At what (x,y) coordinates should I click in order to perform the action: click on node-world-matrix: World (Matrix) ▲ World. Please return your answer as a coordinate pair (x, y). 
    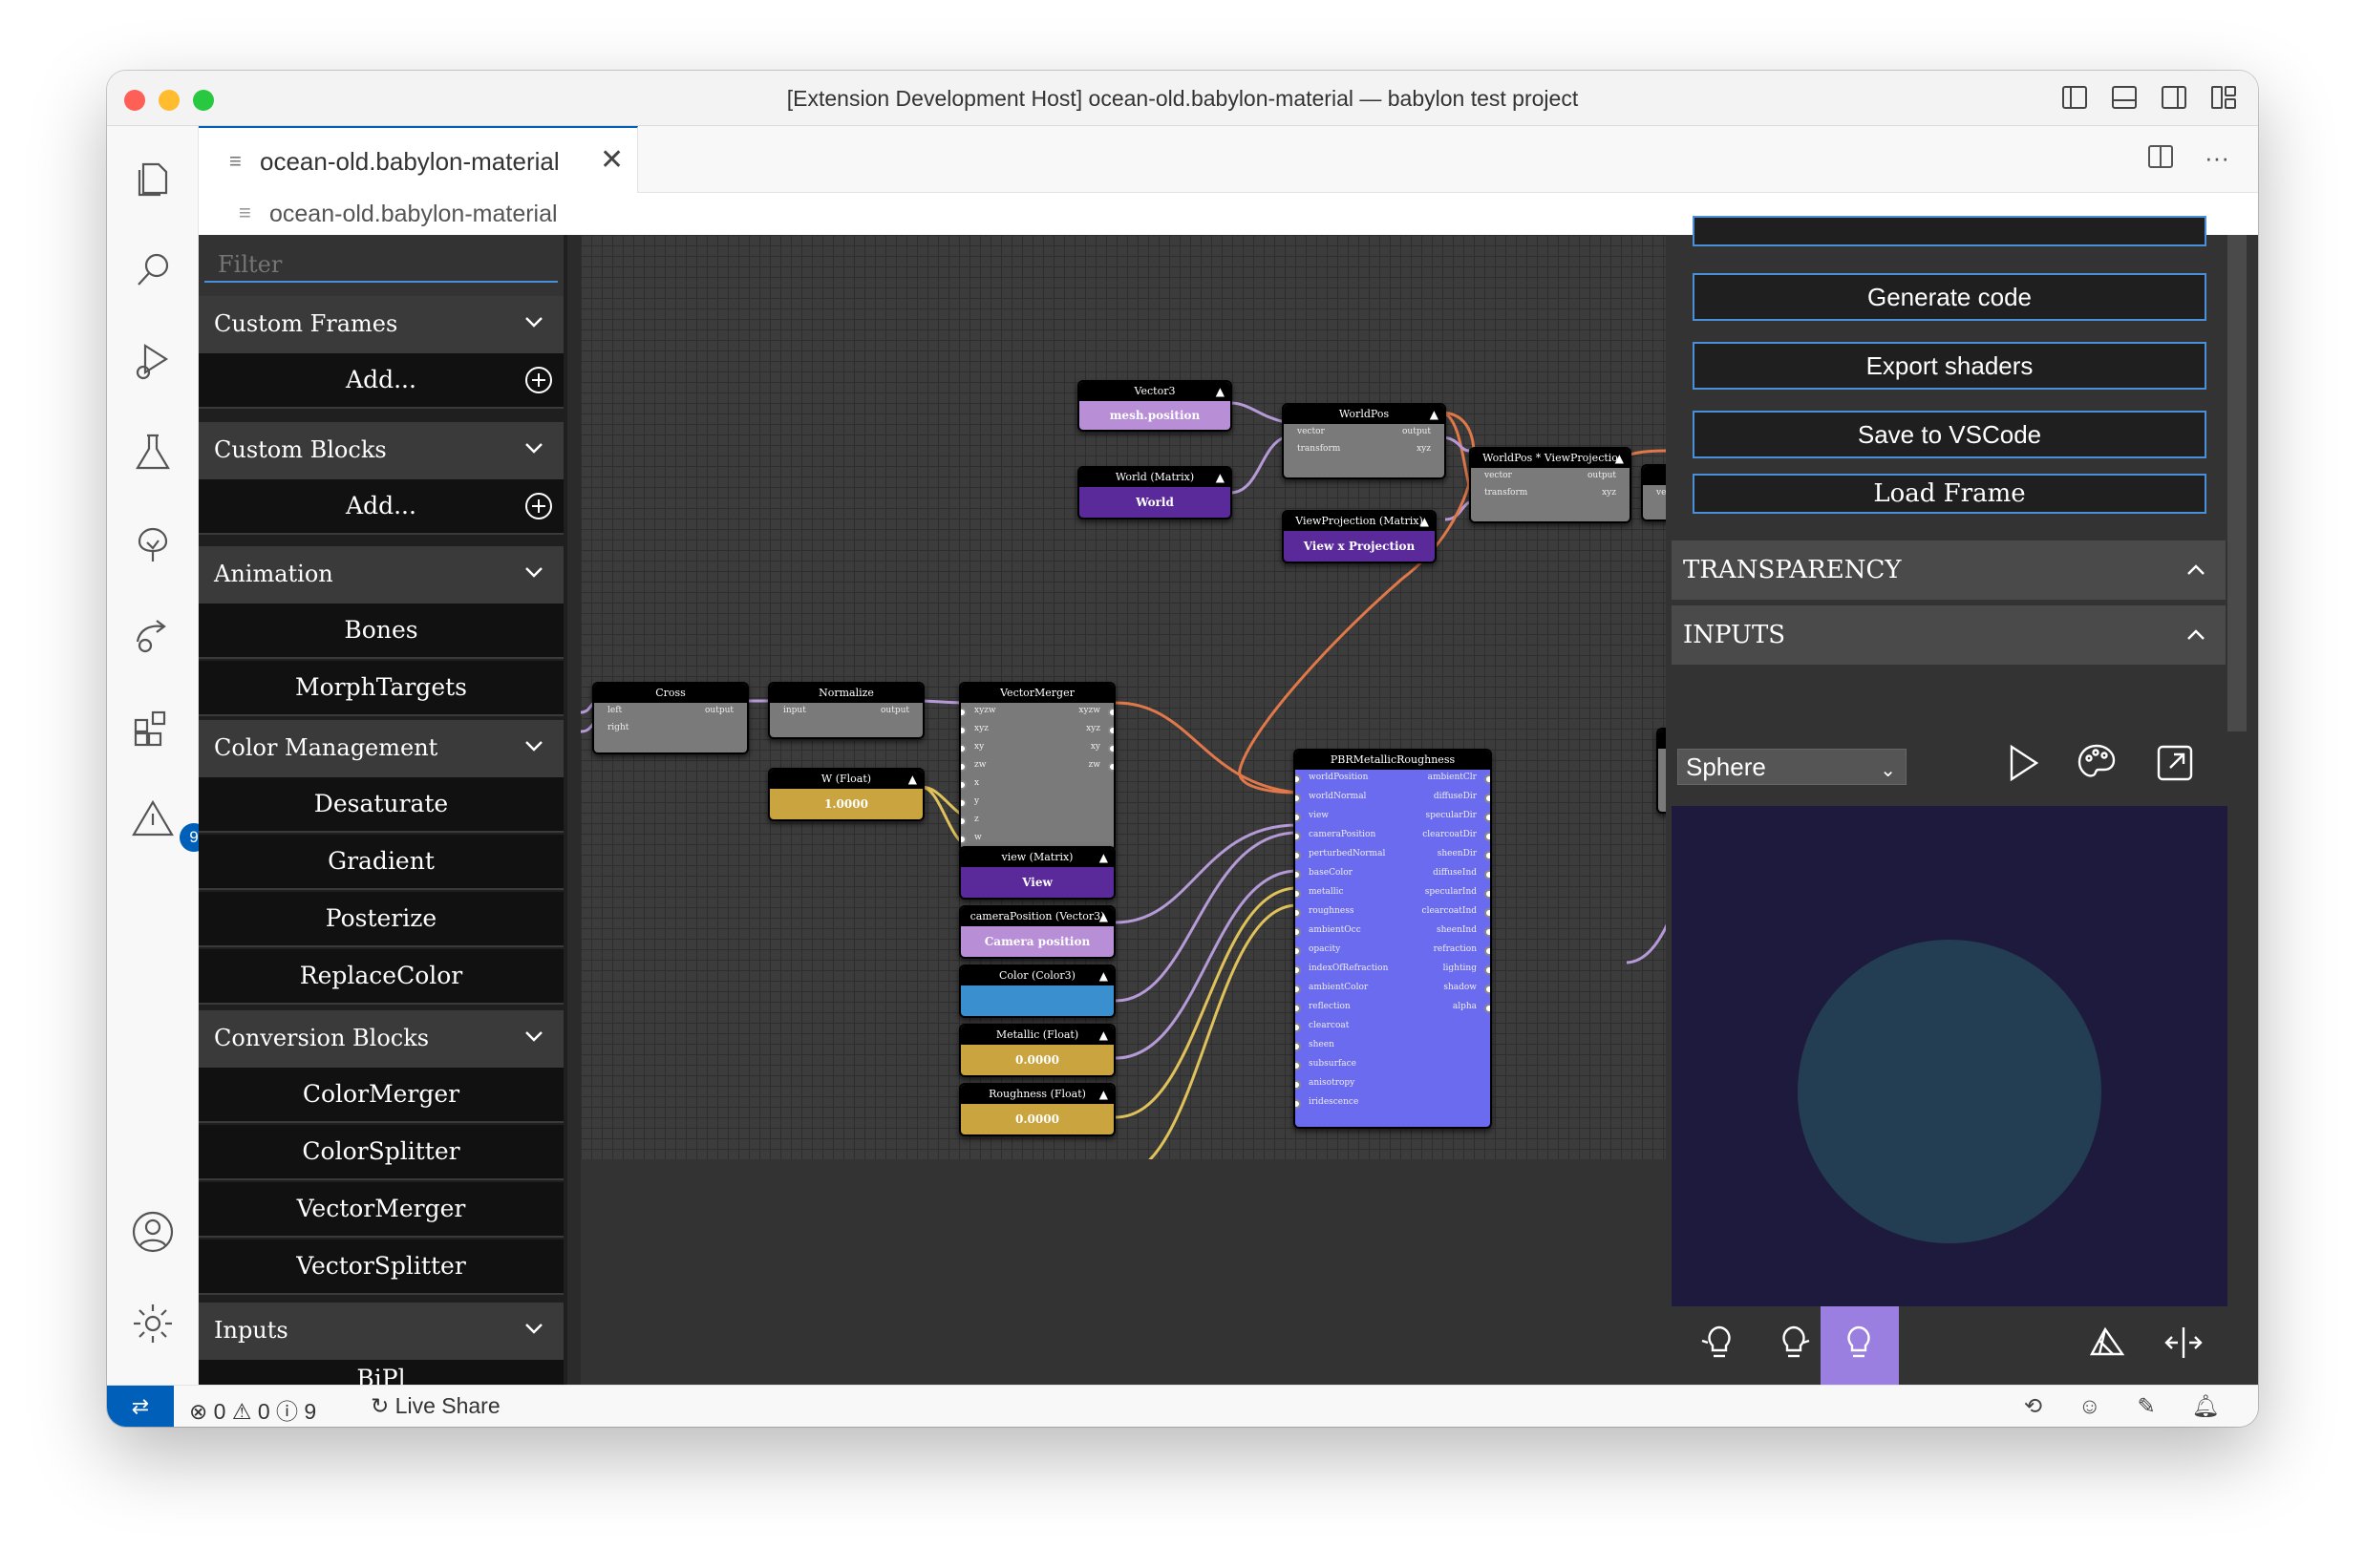
    Looking at the image, I should click on (1154, 492).